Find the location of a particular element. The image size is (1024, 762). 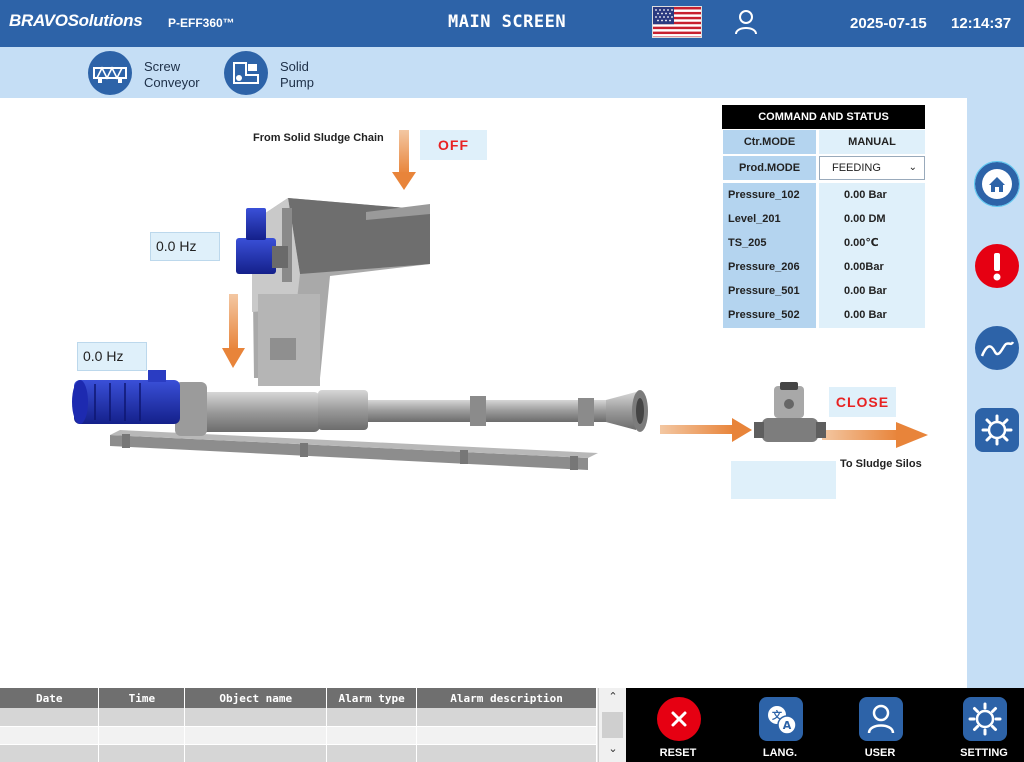

brand-logo: BRAVOSolutions is located at coordinates (76, 21).